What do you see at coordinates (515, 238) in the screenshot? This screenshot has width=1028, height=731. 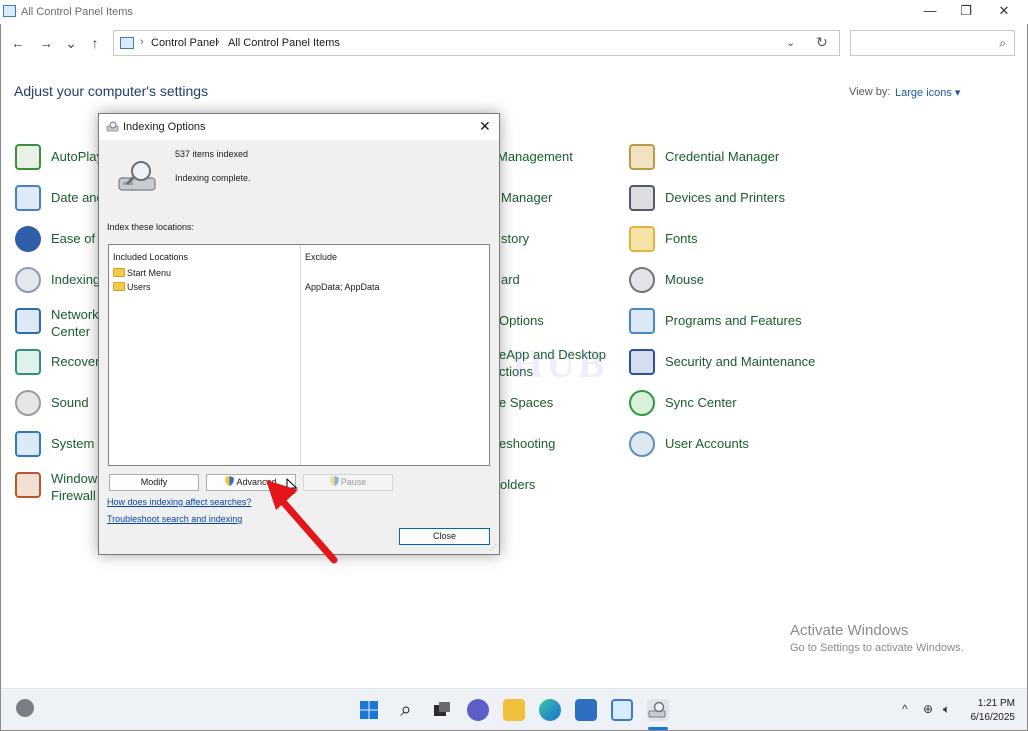 I see `cp-item-label: story` at bounding box center [515, 238].